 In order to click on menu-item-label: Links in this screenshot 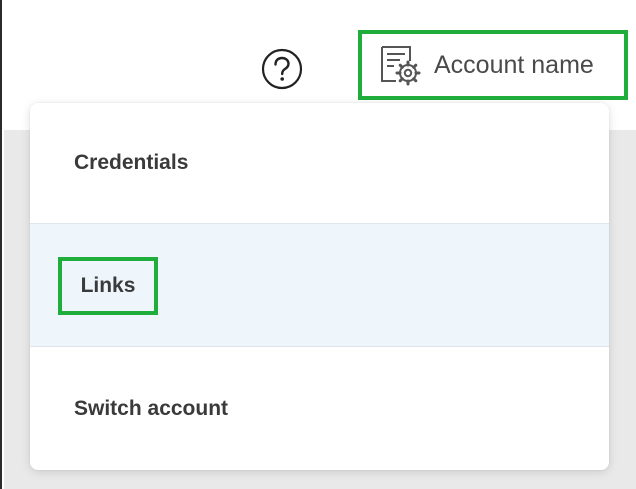, I will do `click(108, 285)`.